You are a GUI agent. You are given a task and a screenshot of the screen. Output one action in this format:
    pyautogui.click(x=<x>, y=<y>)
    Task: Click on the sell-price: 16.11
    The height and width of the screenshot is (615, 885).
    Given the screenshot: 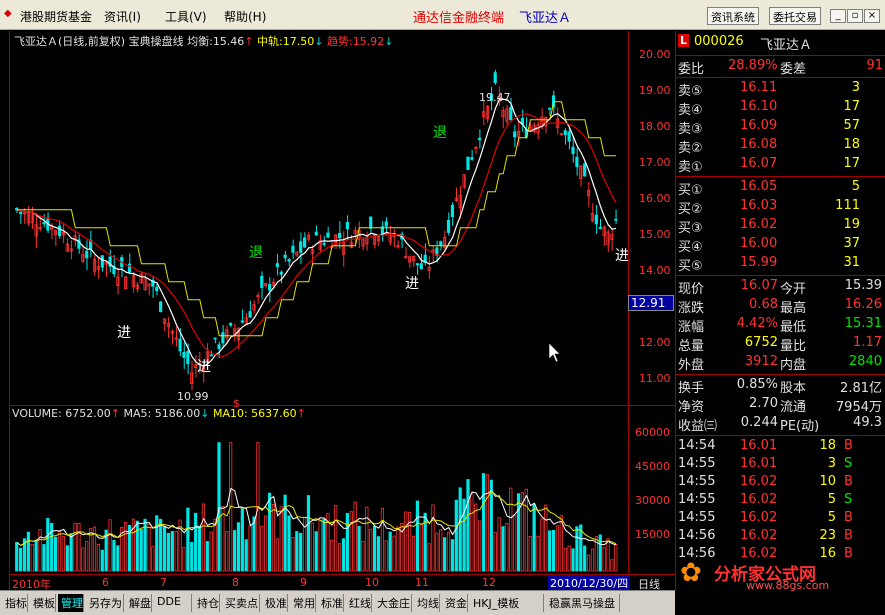 What is the action you would take?
    pyautogui.click(x=759, y=87)
    